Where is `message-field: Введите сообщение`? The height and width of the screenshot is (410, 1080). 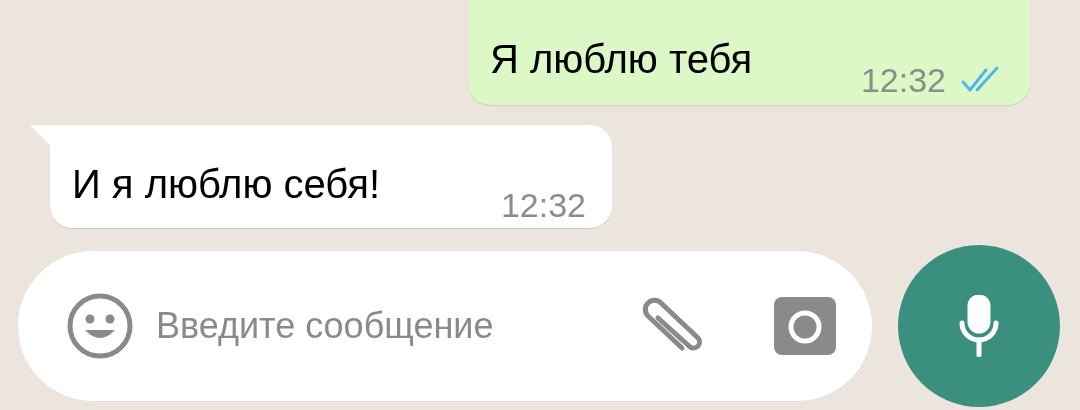
message-field: Введите сообщение is located at coordinates (397, 326).